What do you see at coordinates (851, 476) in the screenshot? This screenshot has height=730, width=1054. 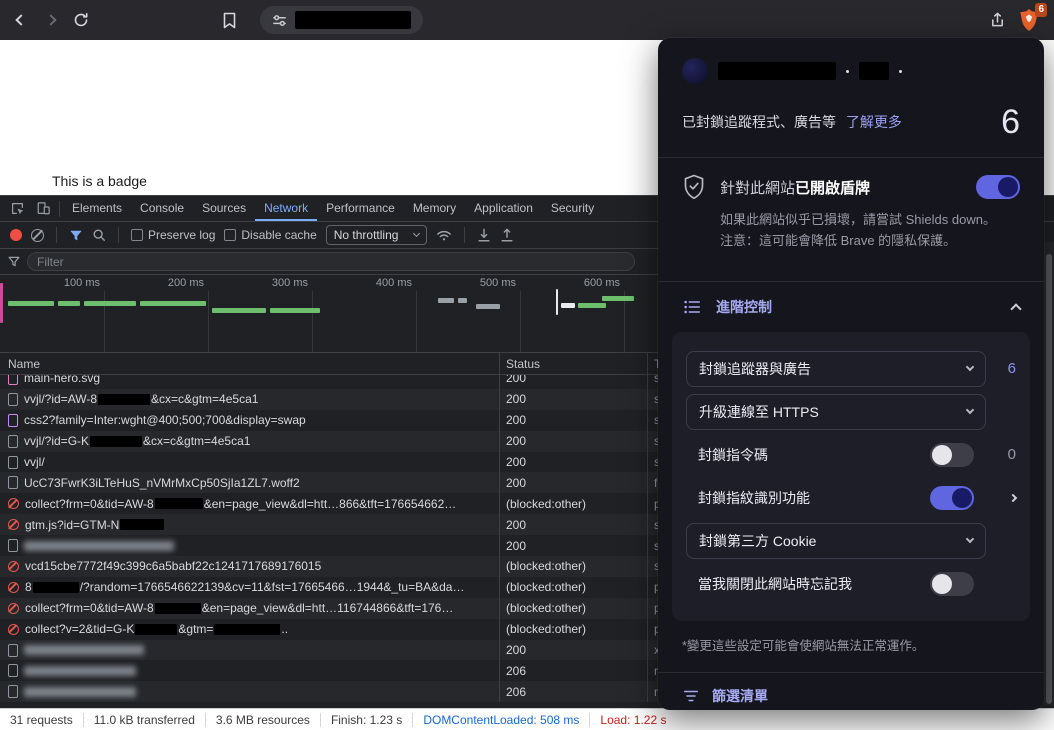 I see `advanced-controls-card: 封鎖追蹤器與廣告 6 升級連線至 HTTPS 封鎖指令碼 0 封鎖指紋識別功能` at bounding box center [851, 476].